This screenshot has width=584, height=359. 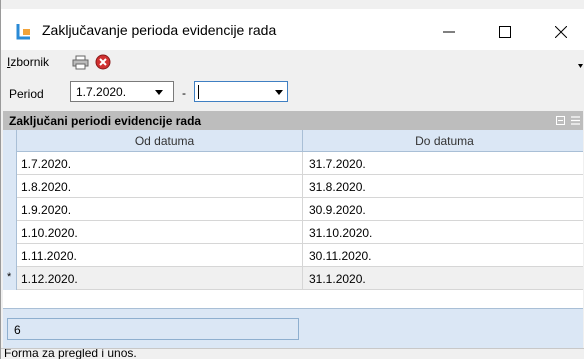 I want to click on minimize-button, so click(x=449, y=31).